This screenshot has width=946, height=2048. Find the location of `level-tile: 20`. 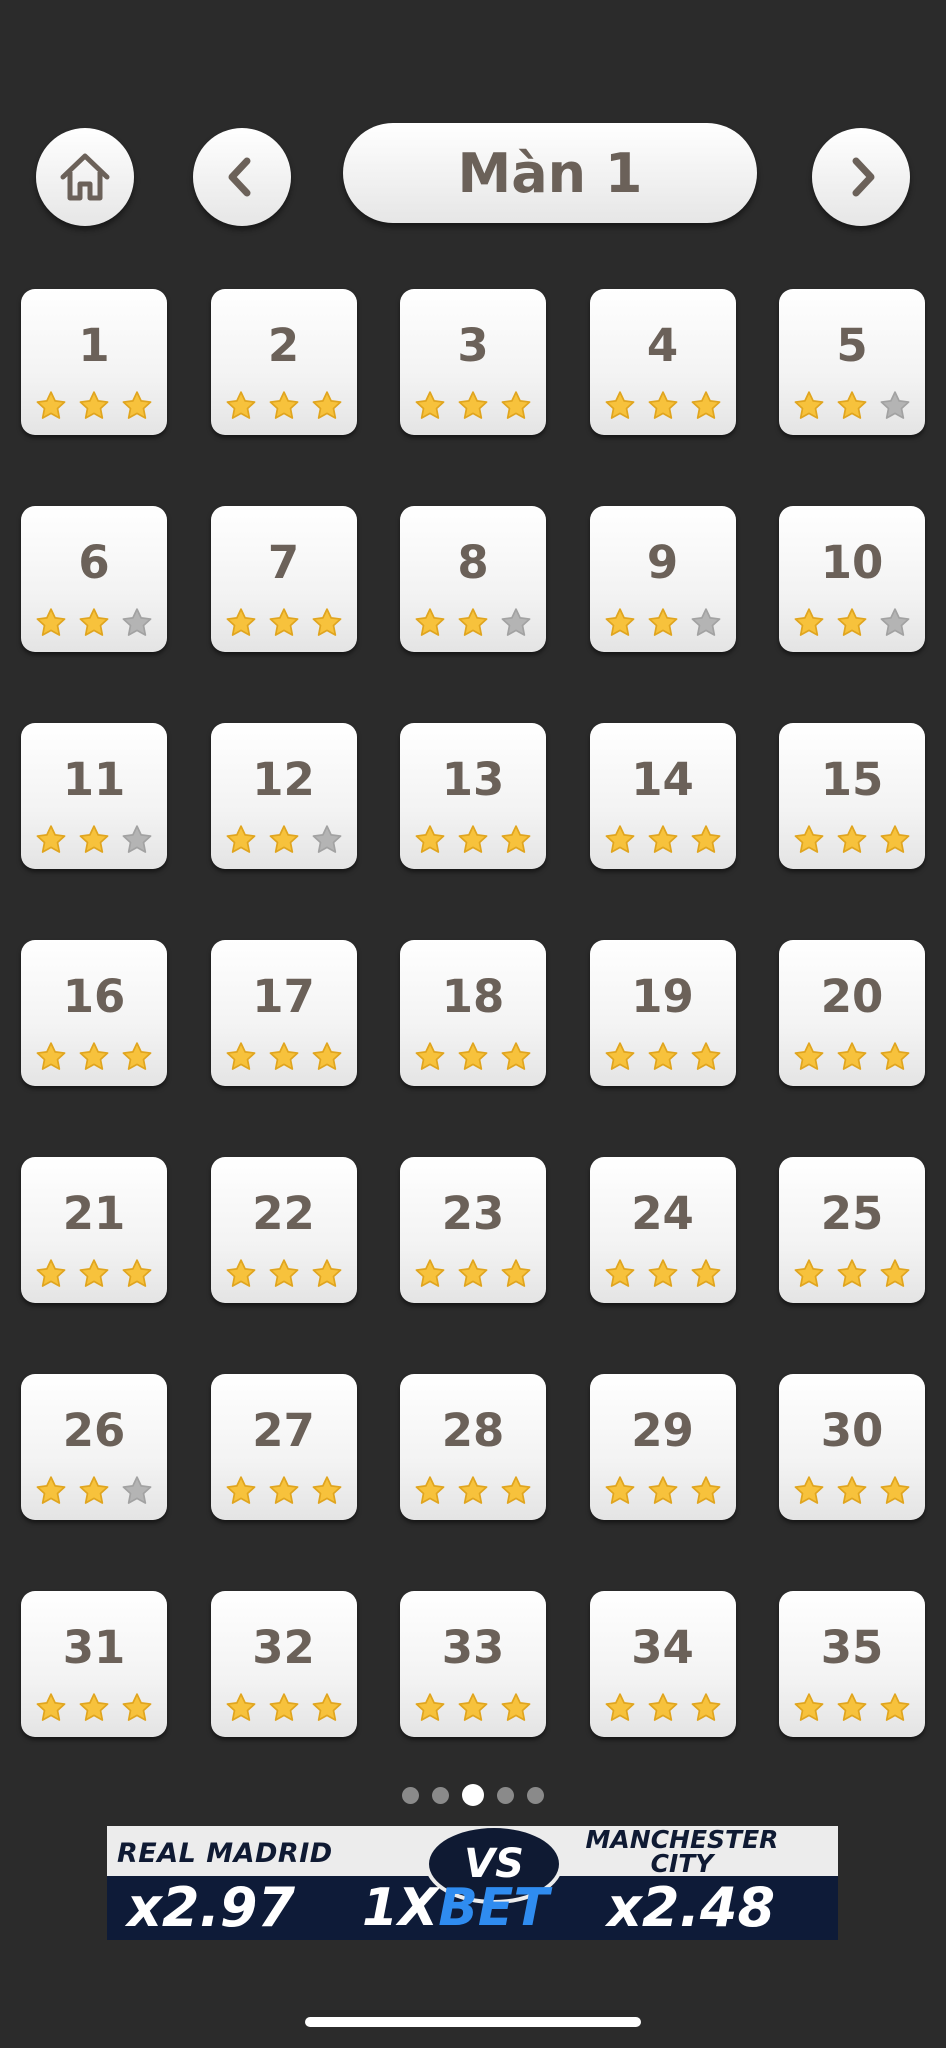

level-tile: 20 is located at coordinates (852, 1013).